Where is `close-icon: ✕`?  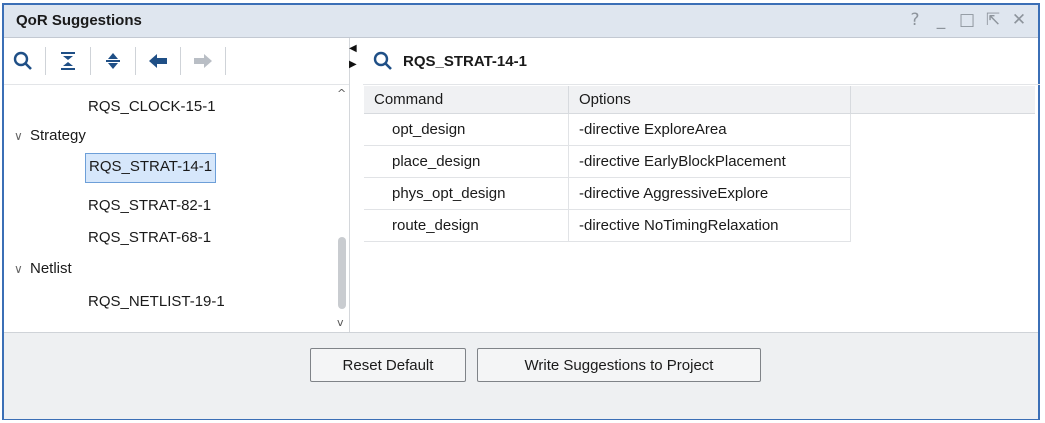
close-icon: ✕ is located at coordinates (1019, 20).